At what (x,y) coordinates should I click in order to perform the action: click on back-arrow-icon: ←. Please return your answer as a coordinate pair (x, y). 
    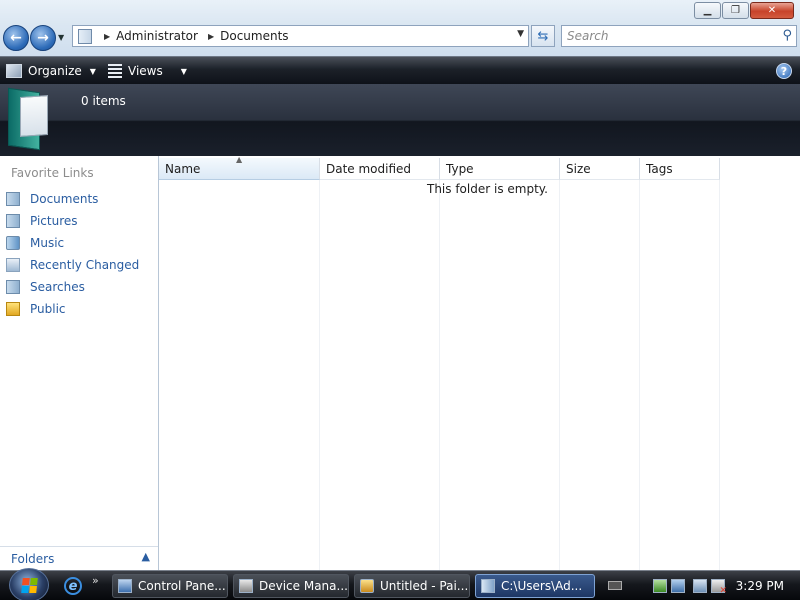
    Looking at the image, I should click on (16, 38).